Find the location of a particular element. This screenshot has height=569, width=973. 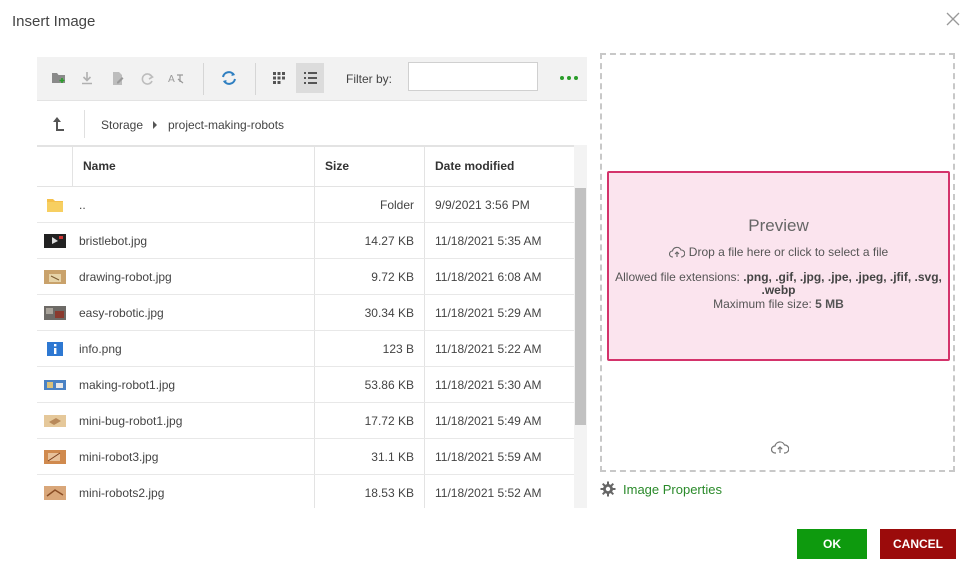

breadcrumb-arrow-icon is located at coordinates (155, 125).